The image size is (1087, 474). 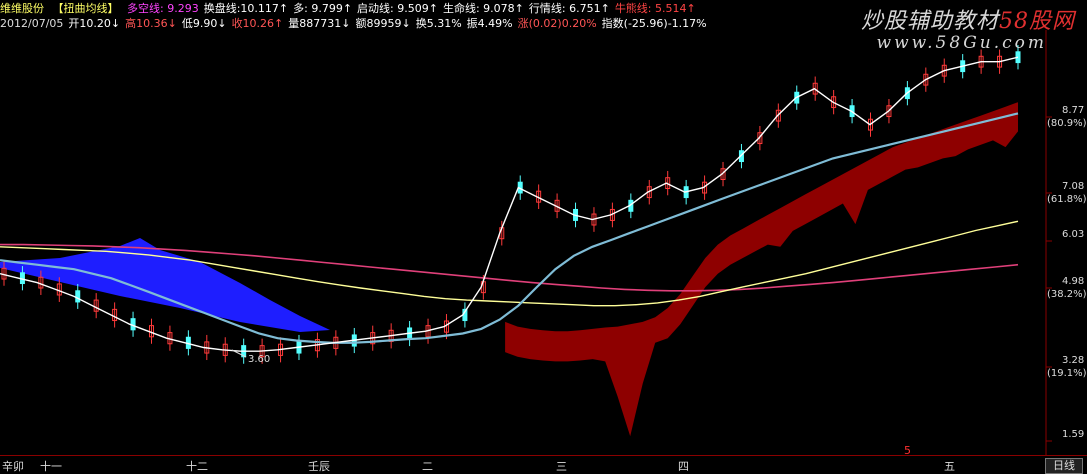 I want to click on x-axis-bar, so click(x=543, y=464).